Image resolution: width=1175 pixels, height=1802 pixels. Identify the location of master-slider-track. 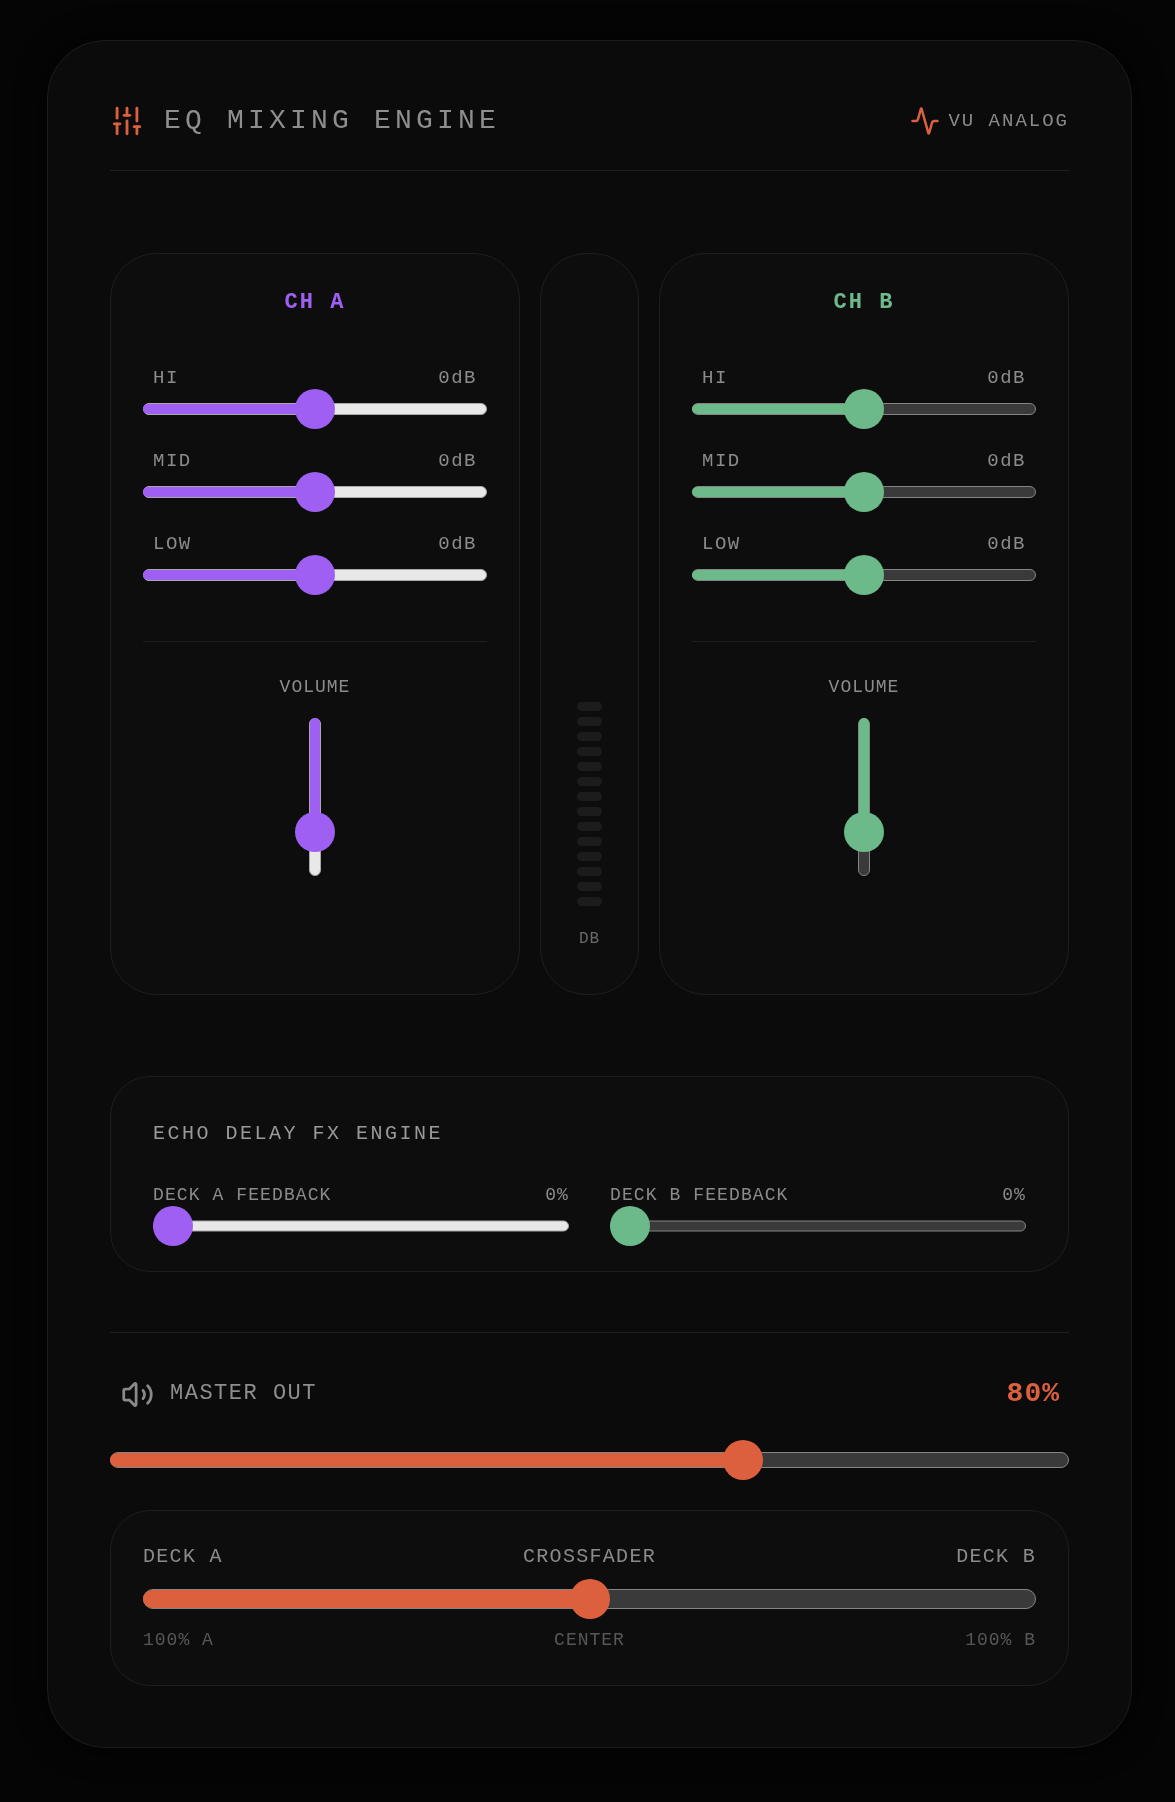
(589, 1460).